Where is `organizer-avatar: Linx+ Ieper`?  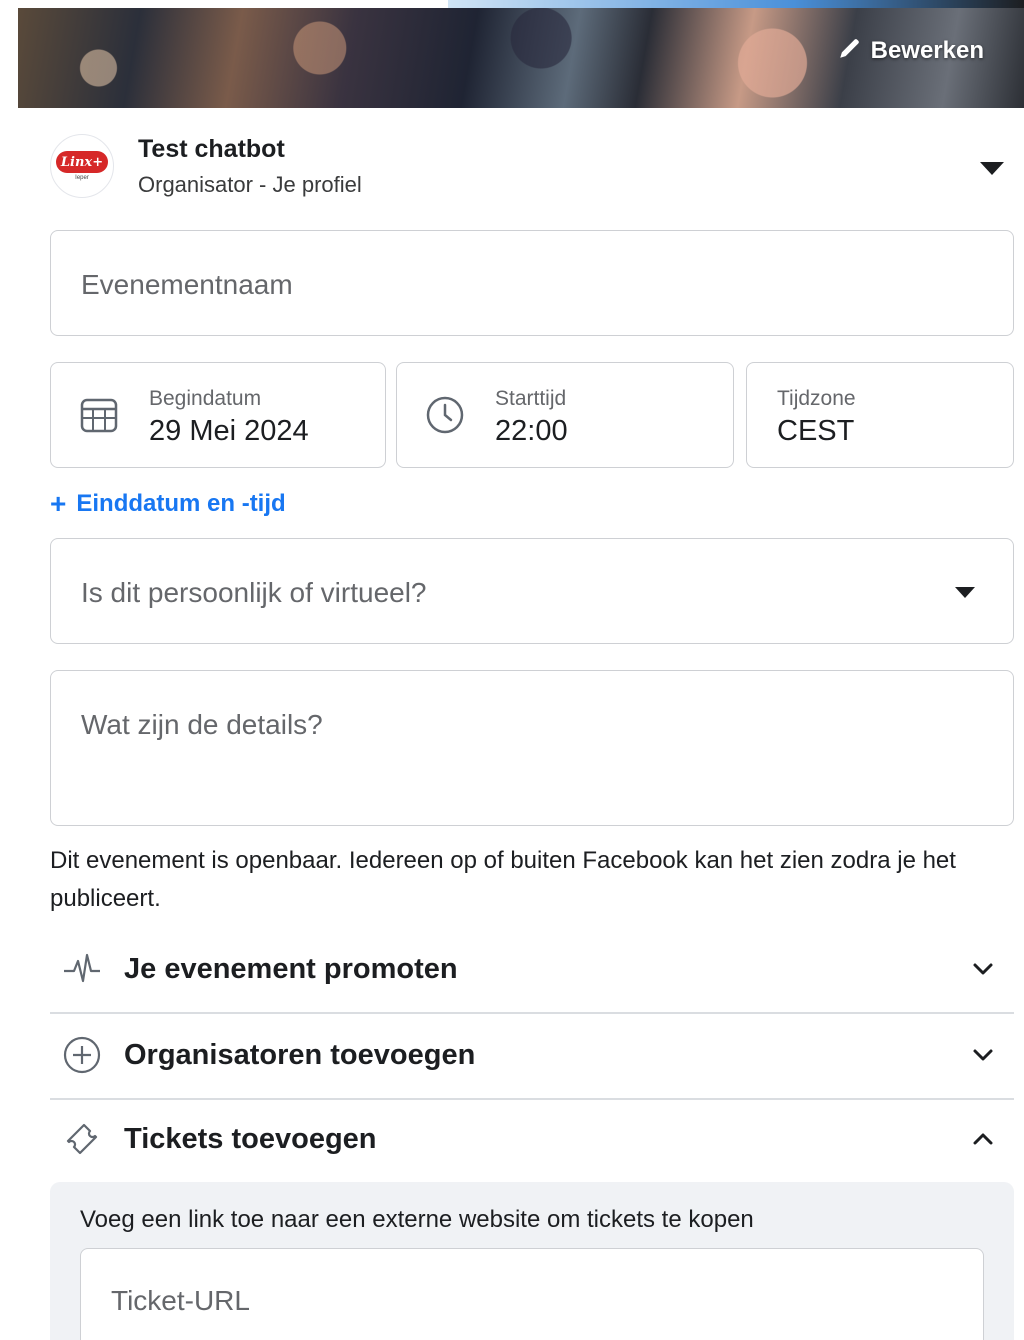
organizer-avatar: Linx+ Ieper is located at coordinates (82, 166).